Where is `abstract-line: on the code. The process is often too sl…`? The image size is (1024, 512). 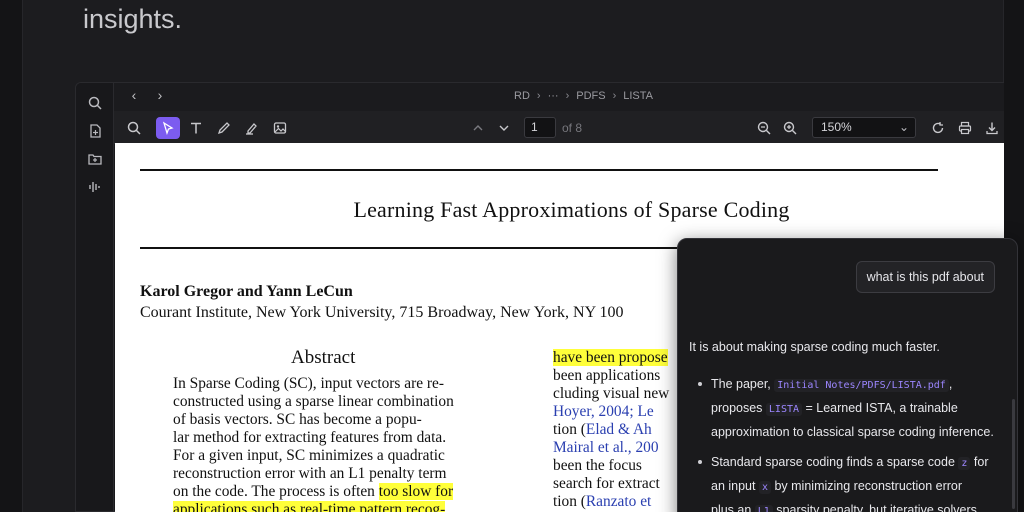
abstract-line: on the code. The process is often too sl… is located at coordinates (333, 492).